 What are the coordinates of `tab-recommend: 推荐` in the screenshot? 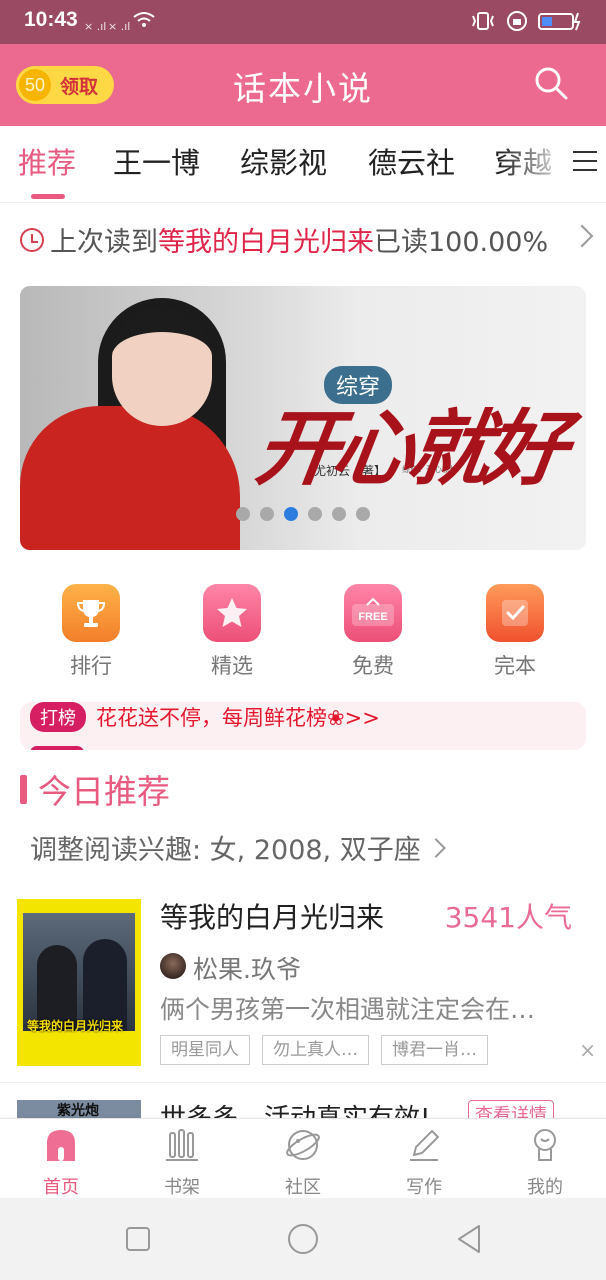 It's located at (47, 161).